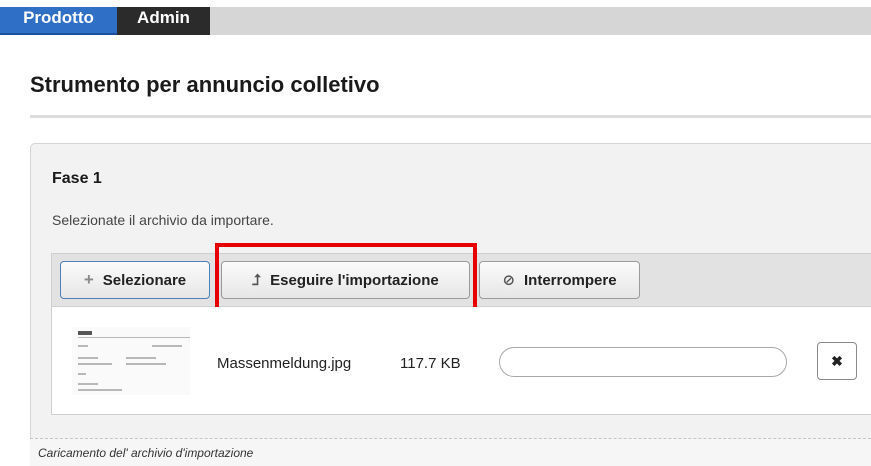  What do you see at coordinates (284, 363) in the screenshot?
I see `file-name: Massenmeldung.jpg` at bounding box center [284, 363].